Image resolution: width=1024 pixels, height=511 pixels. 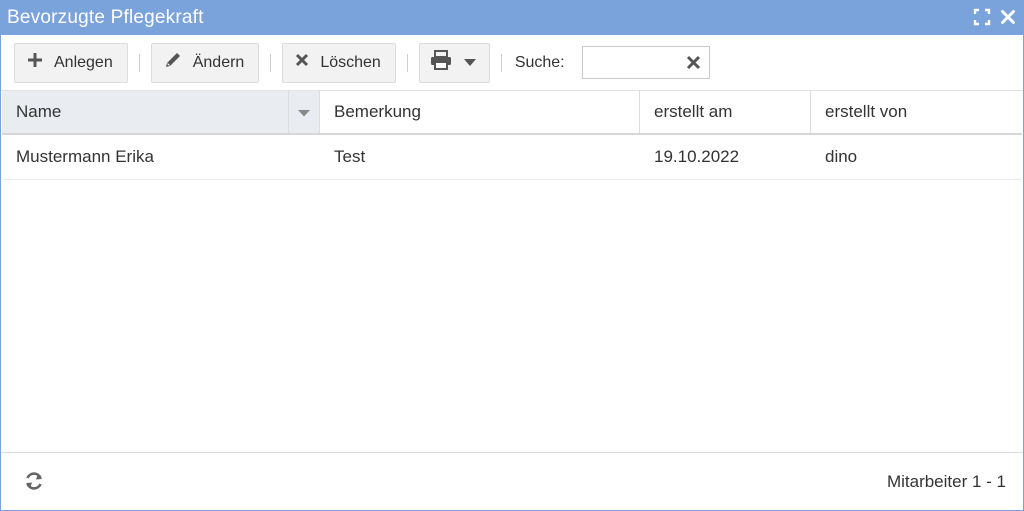 I want to click on clear-search-icon, so click(x=693, y=62).